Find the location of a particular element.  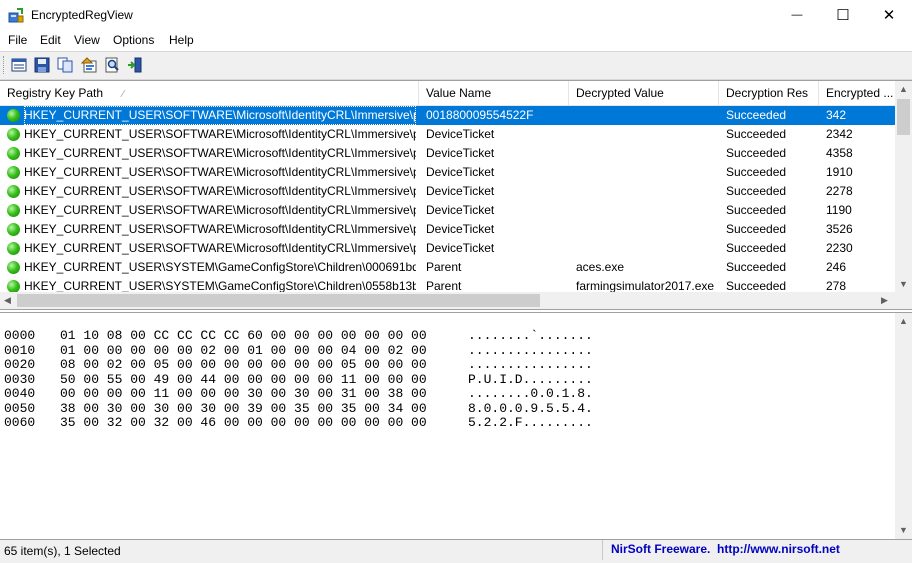

scroll-right-icon: ▶ is located at coordinates (884, 300).